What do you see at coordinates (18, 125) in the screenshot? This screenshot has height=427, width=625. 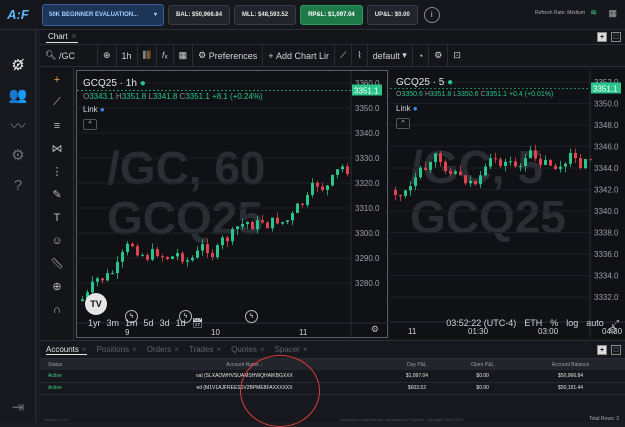 I see `analytics-icon: 〰` at bounding box center [18, 125].